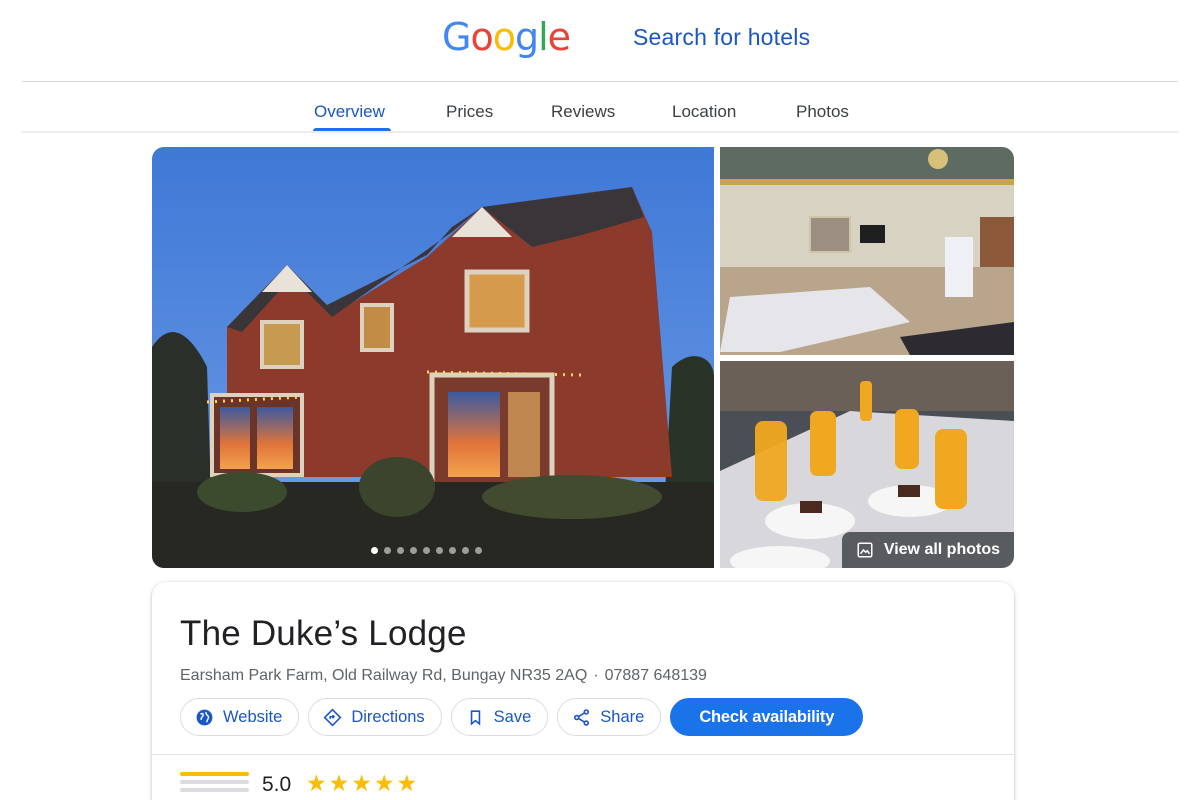  I want to click on share-button: Share, so click(609, 717).